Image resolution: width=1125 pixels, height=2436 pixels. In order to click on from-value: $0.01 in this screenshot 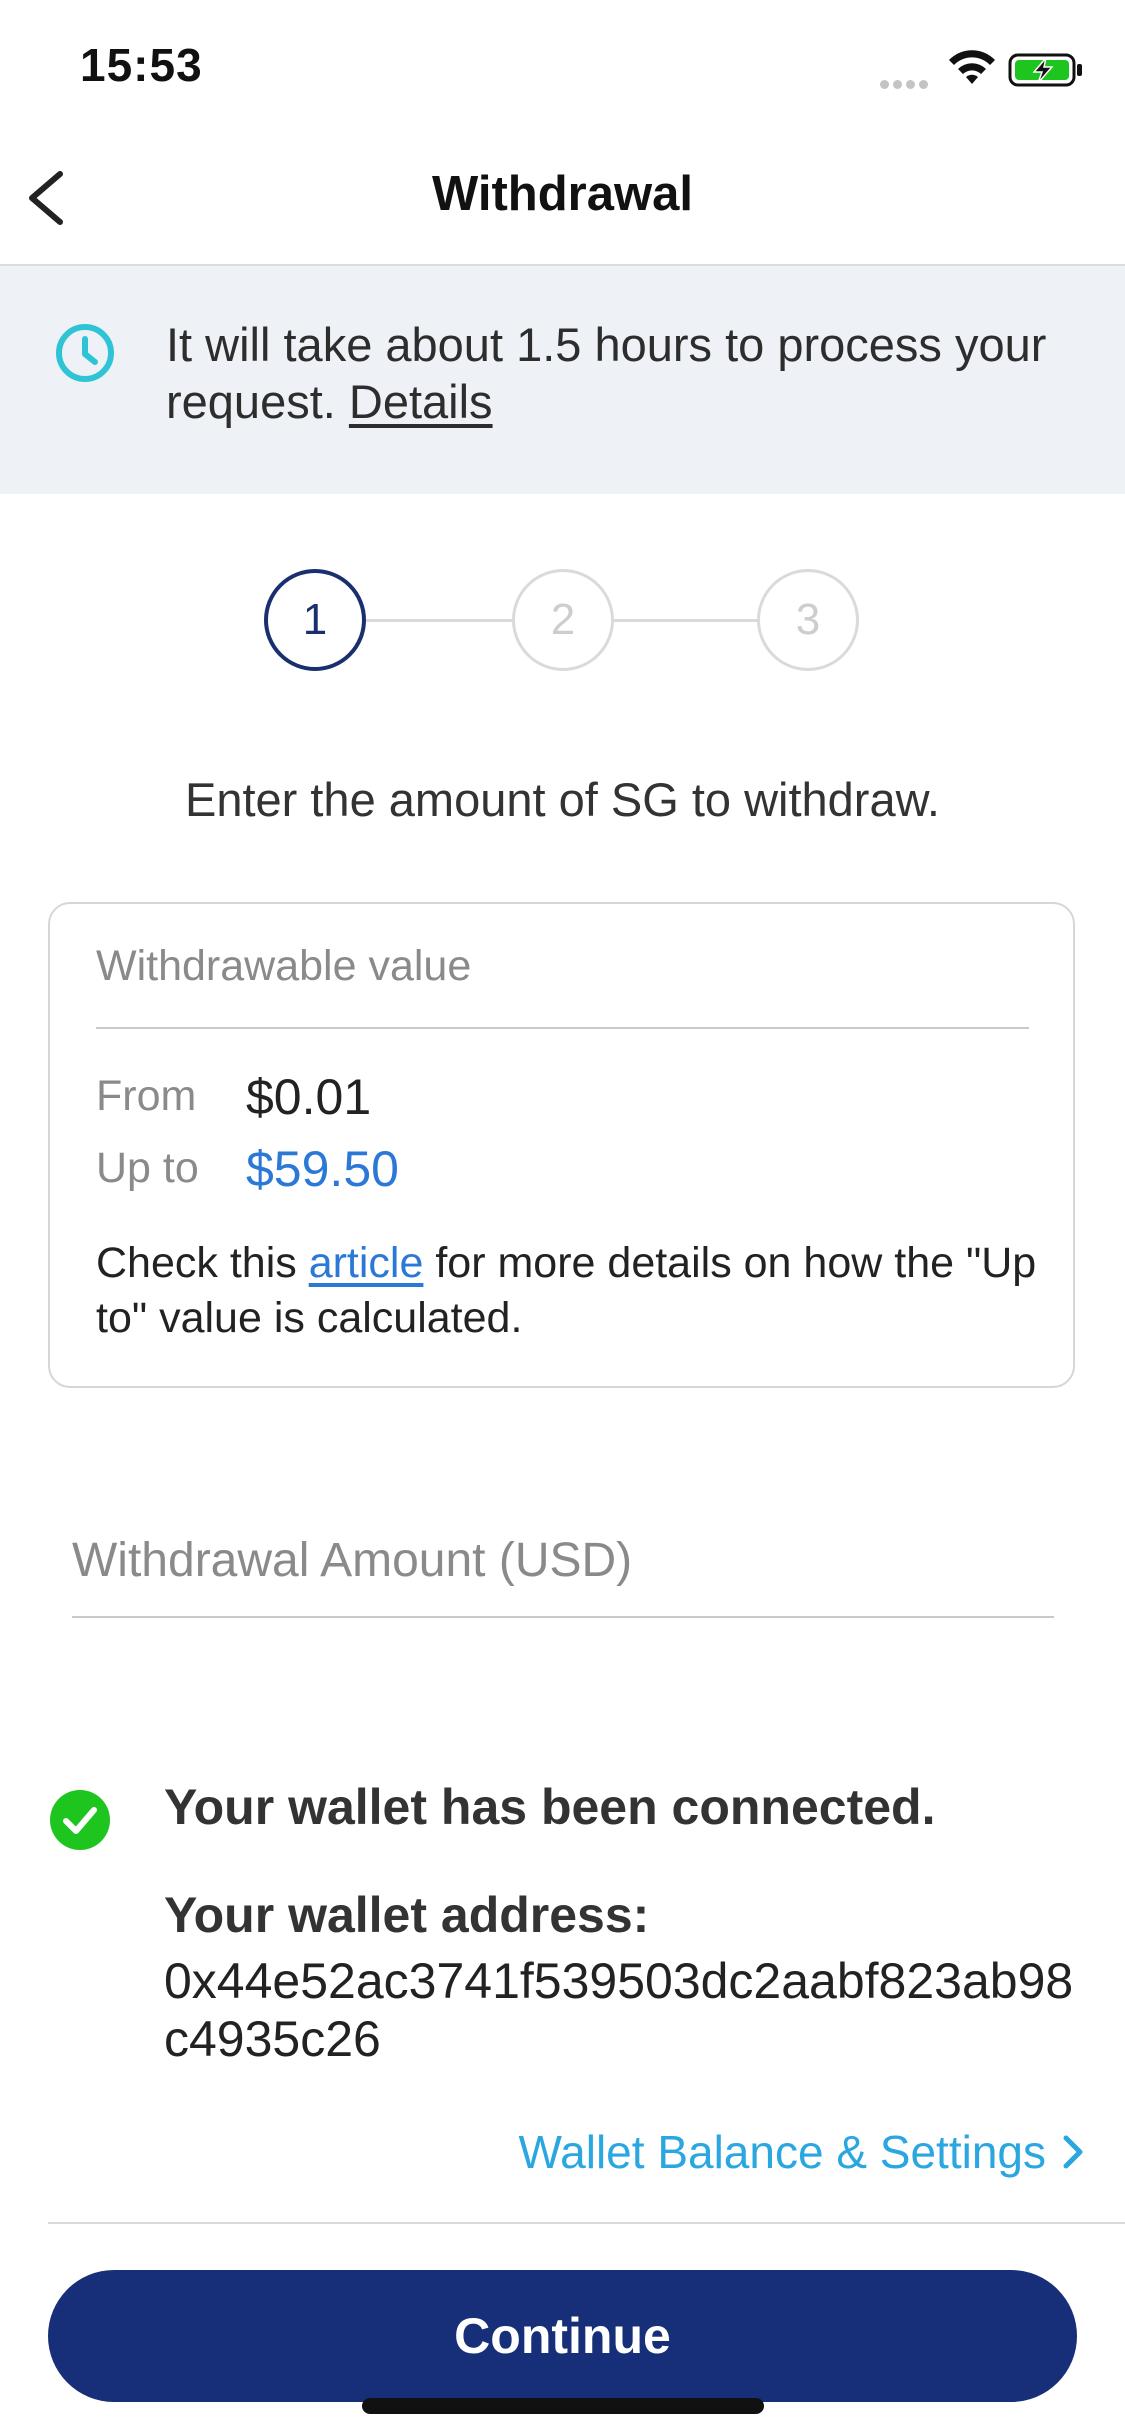, I will do `click(309, 1097)`.